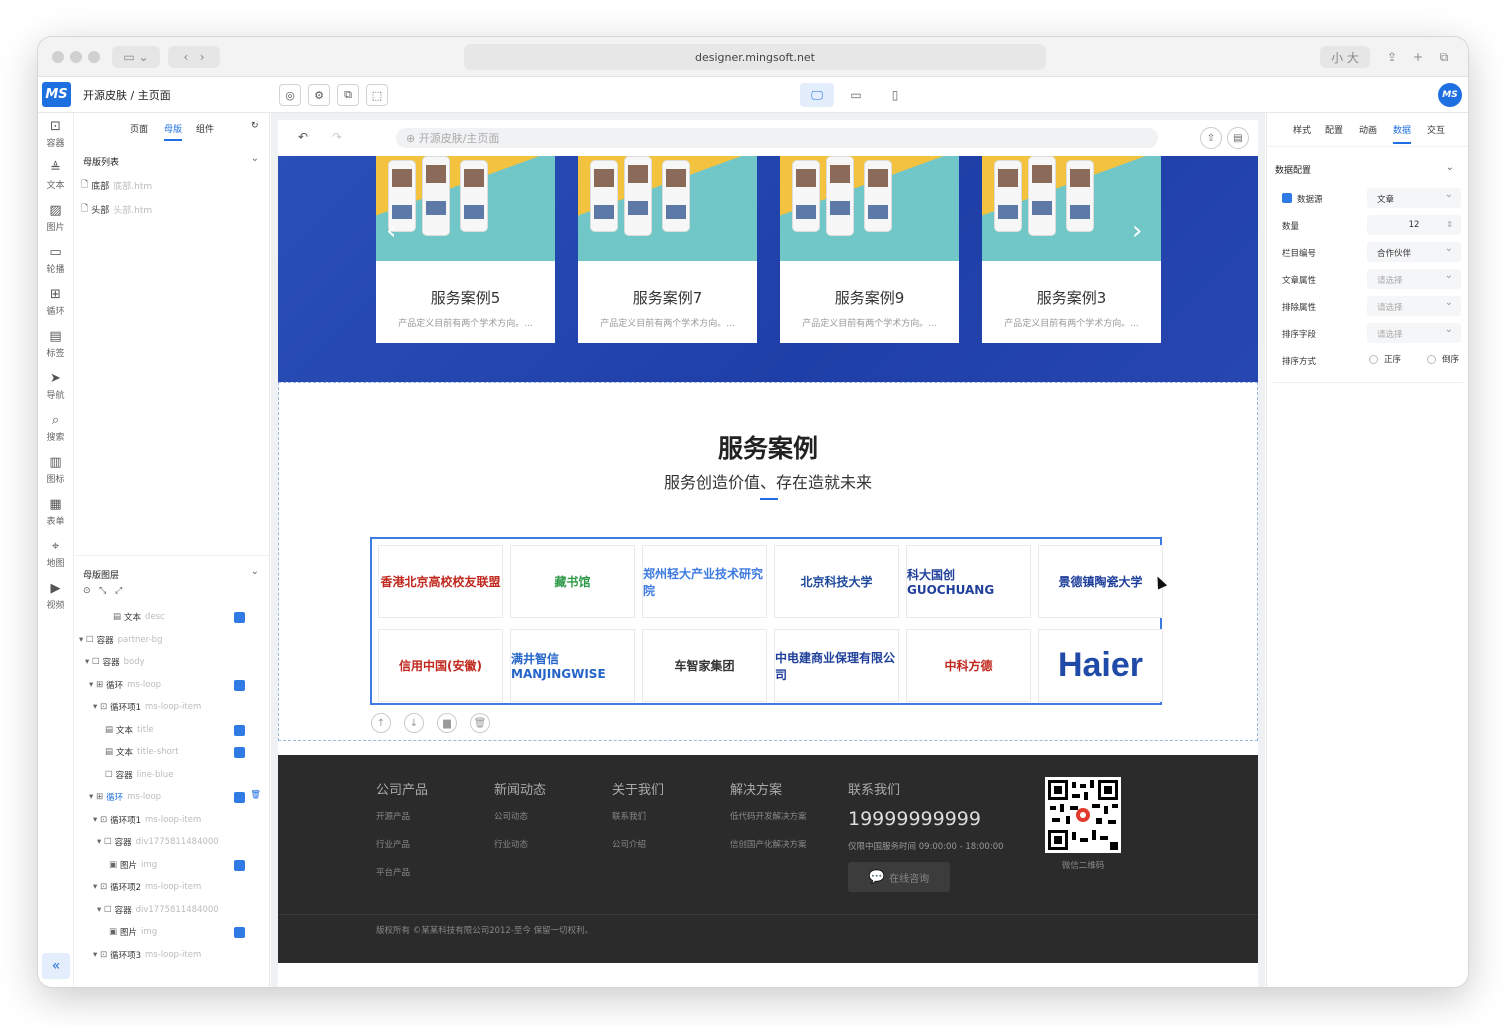 This screenshot has width=1505, height=1025. I want to click on field-select: 文章, so click(1414, 198).